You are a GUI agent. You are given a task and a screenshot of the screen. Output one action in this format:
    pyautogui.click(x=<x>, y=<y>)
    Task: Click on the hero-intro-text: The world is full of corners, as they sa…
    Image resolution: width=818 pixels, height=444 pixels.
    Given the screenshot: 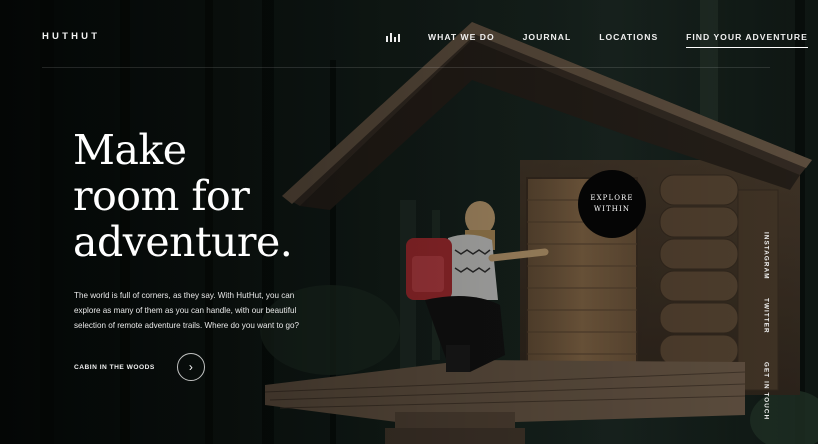 What is the action you would take?
    pyautogui.click(x=186, y=310)
    